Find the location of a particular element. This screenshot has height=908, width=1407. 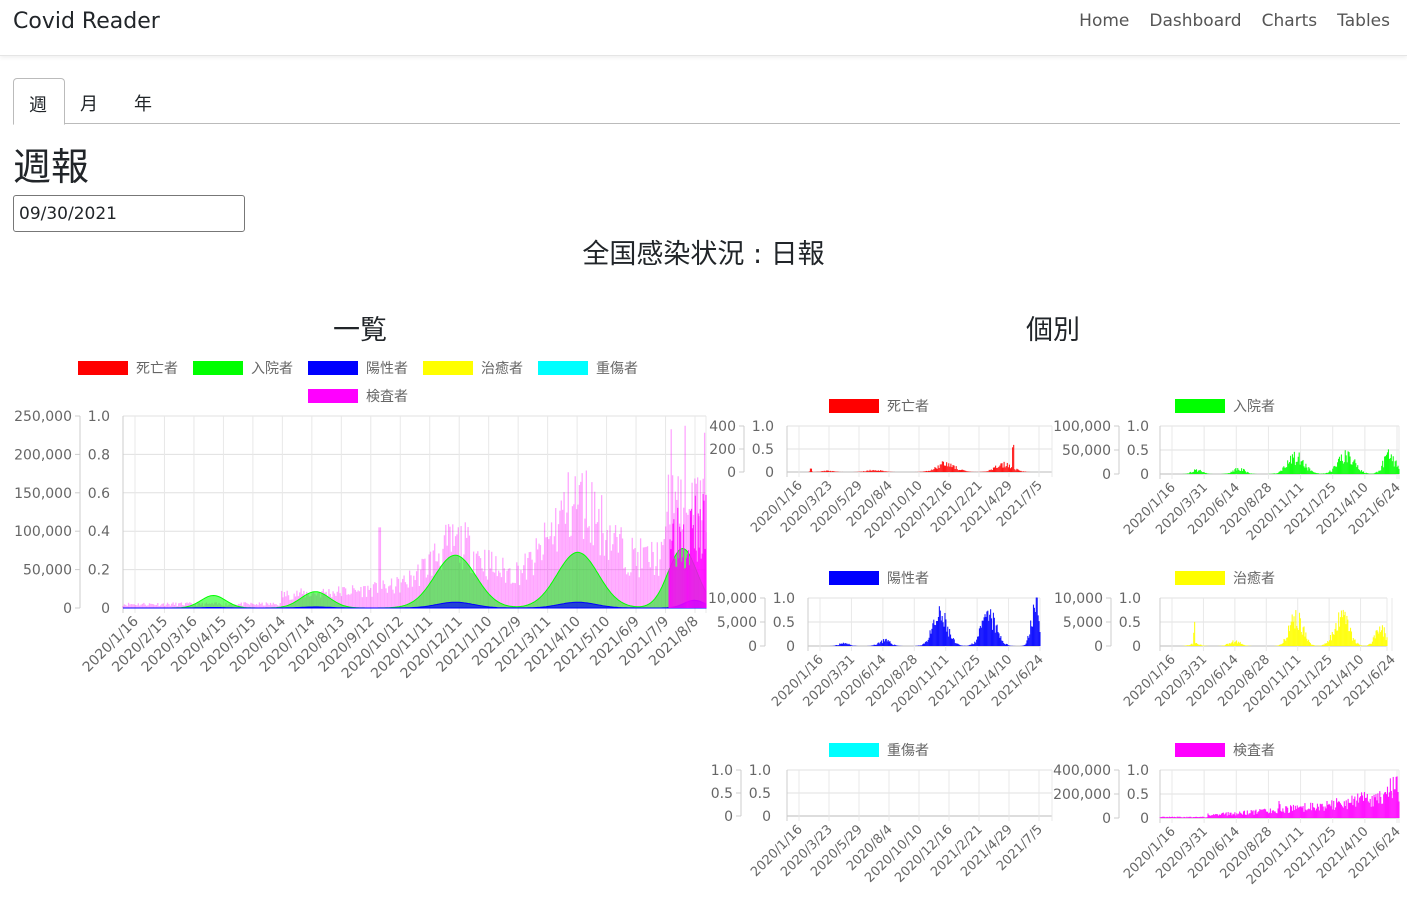

nav-tables: Tables is located at coordinates (1363, 21).